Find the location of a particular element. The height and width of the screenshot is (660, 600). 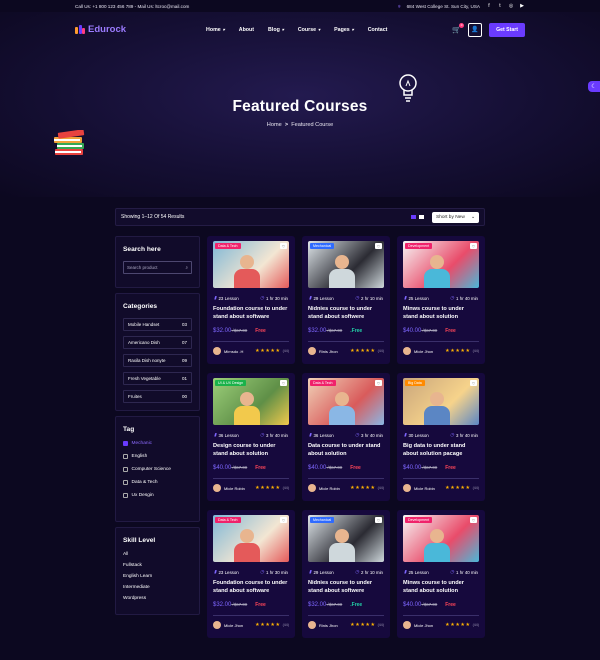

course-thumbnail: Big Data ♡ is located at coordinates (441, 401).